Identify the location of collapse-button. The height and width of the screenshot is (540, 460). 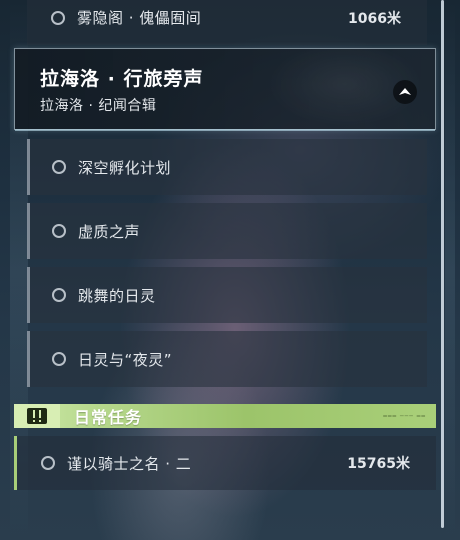
(405, 92).